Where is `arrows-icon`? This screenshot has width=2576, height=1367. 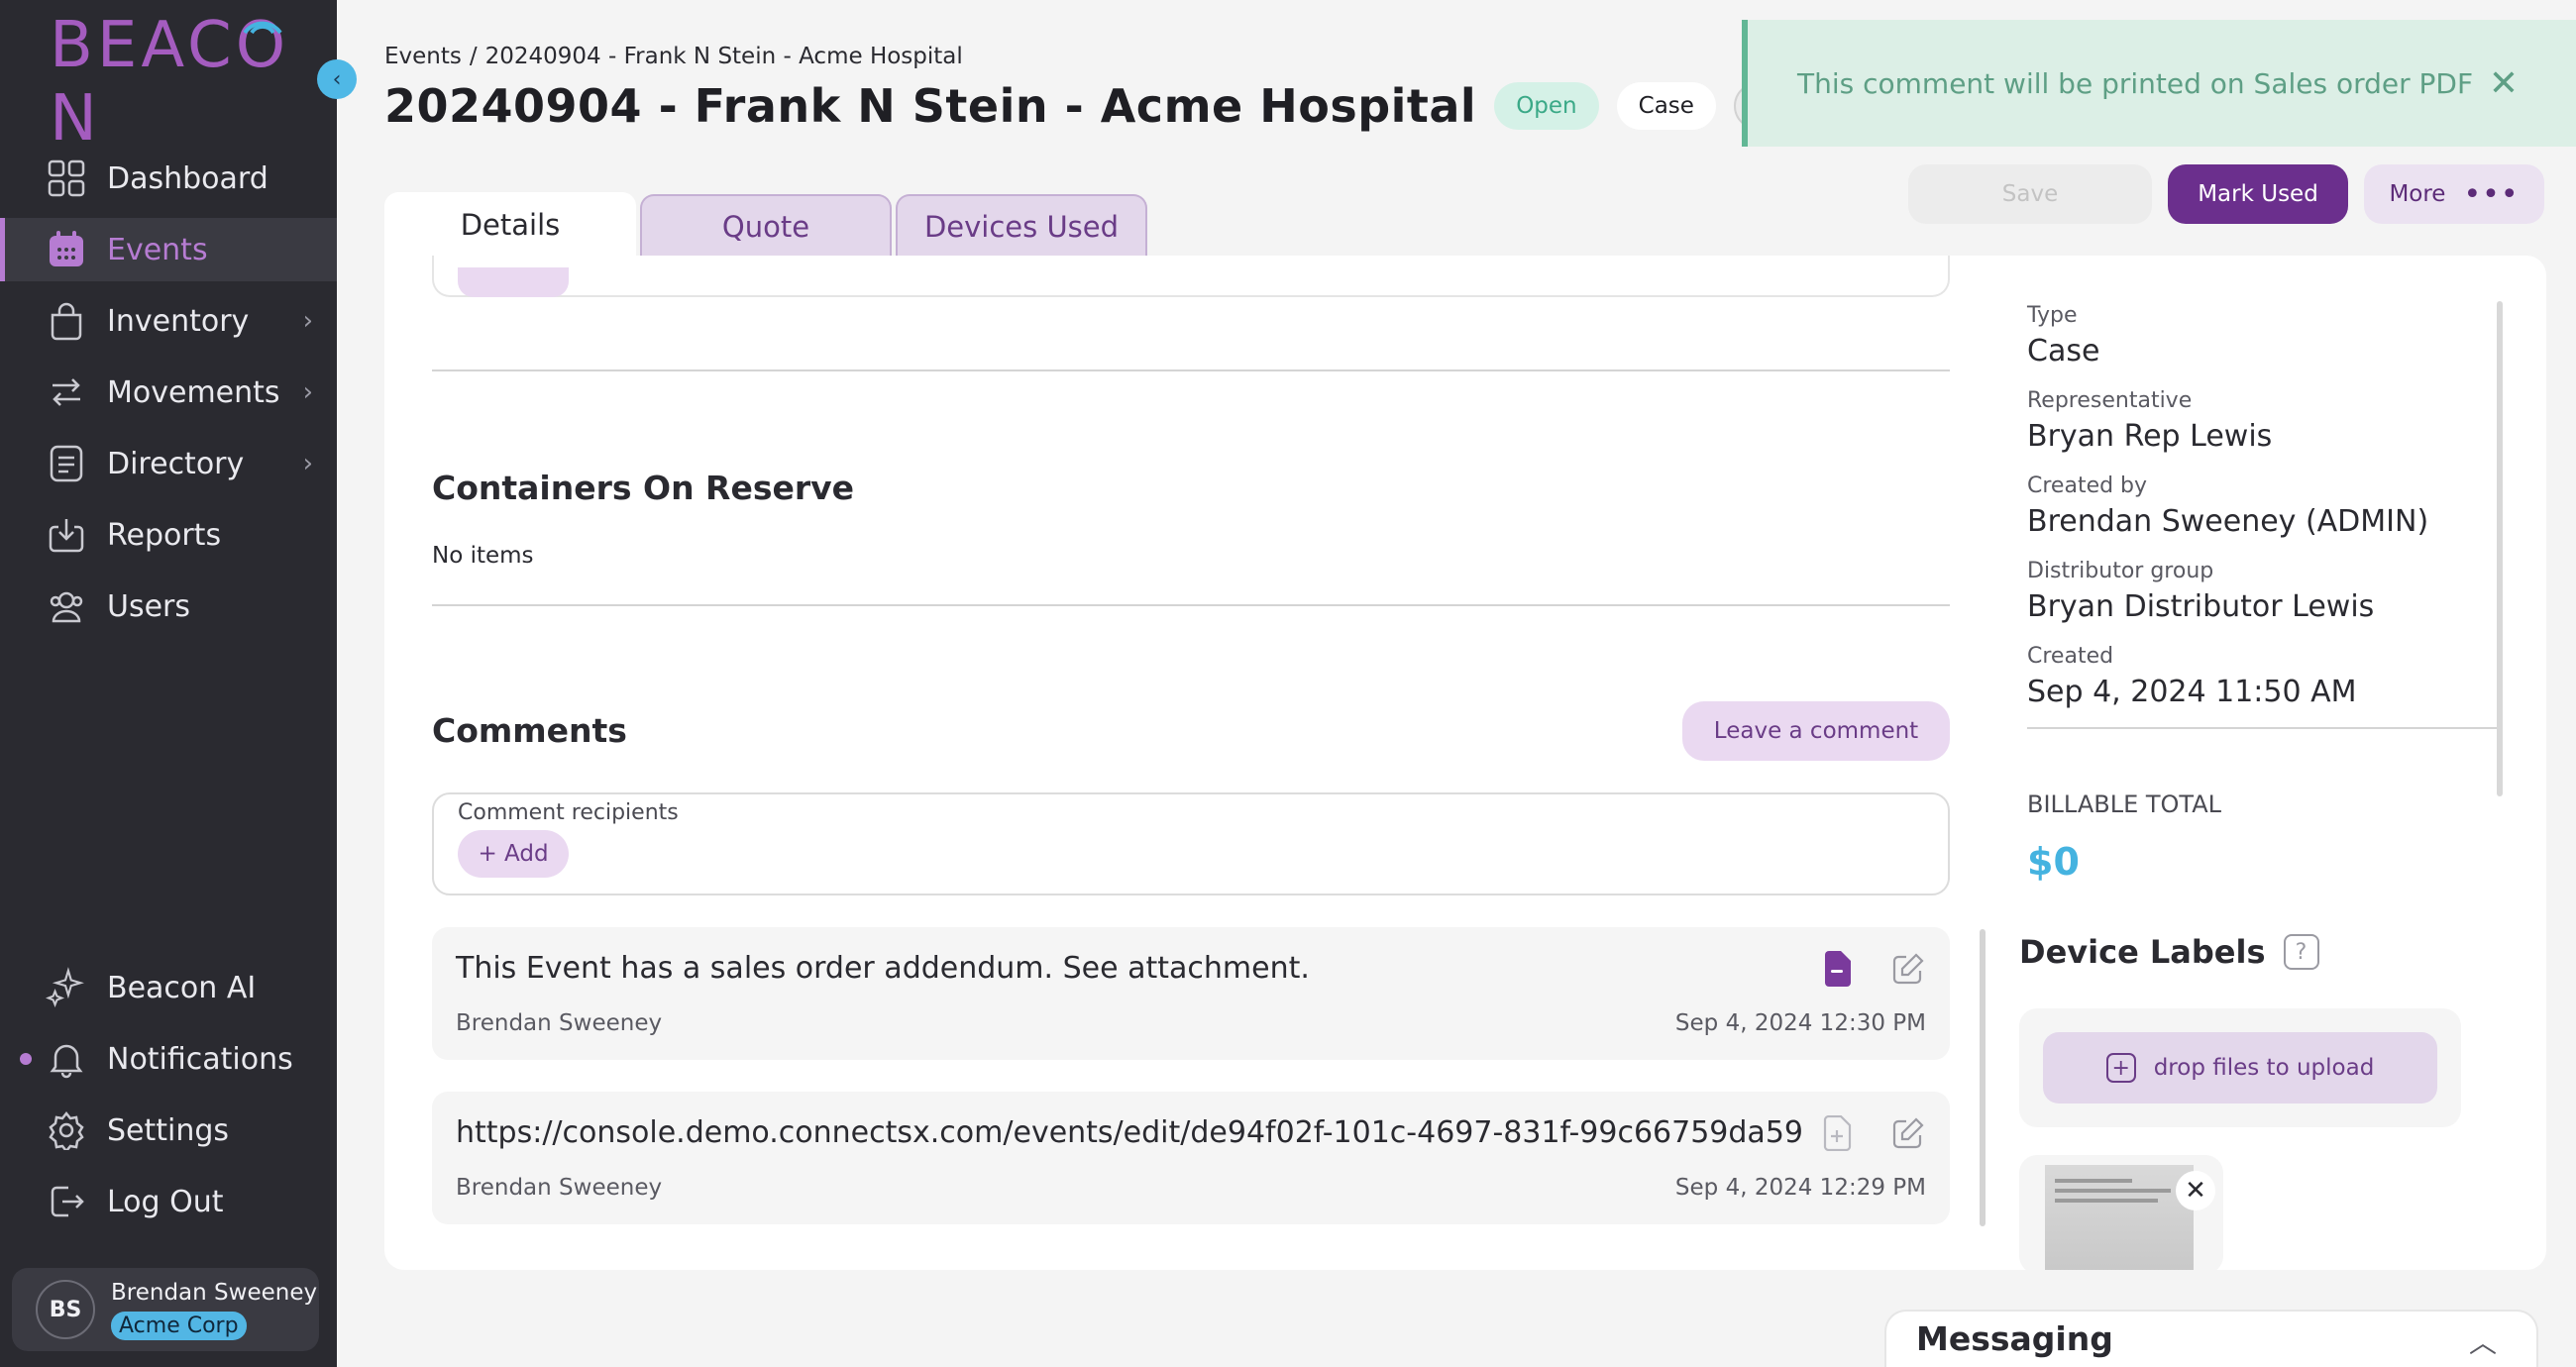
arrows-icon is located at coordinates (66, 392).